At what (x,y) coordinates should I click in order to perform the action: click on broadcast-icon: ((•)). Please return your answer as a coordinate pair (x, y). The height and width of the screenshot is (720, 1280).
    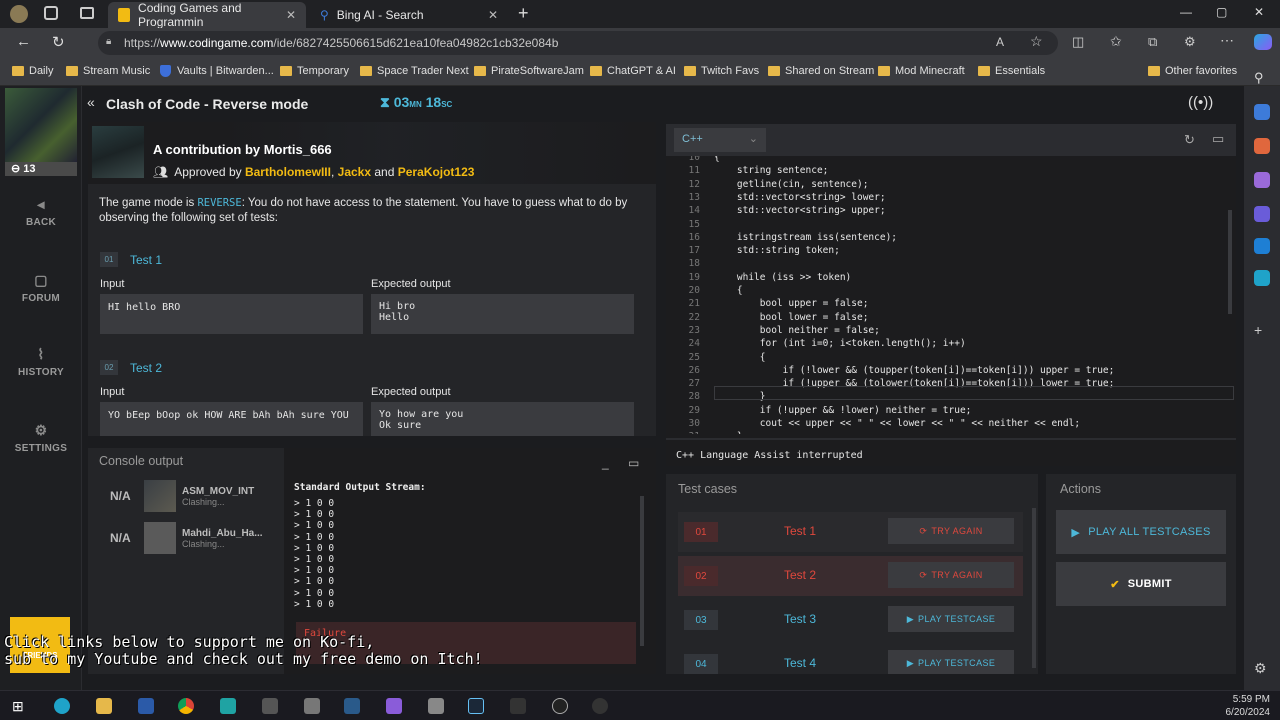
    Looking at the image, I should click on (1200, 102).